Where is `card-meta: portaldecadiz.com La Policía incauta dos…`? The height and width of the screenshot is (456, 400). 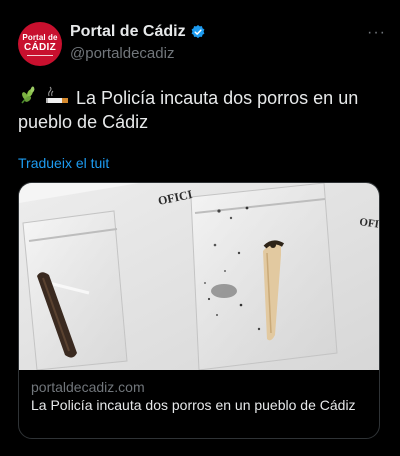
card-meta: portaldecadiz.com La Policía incauta dos… is located at coordinates (199, 396).